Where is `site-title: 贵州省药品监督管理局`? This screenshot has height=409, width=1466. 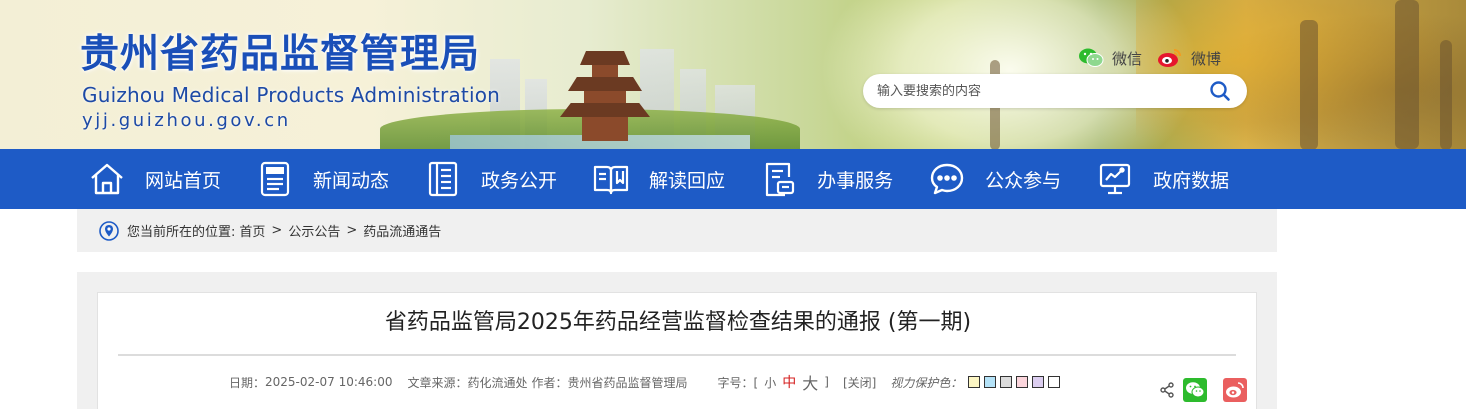
site-title: 贵州省药品监督管理局 is located at coordinates (280, 54).